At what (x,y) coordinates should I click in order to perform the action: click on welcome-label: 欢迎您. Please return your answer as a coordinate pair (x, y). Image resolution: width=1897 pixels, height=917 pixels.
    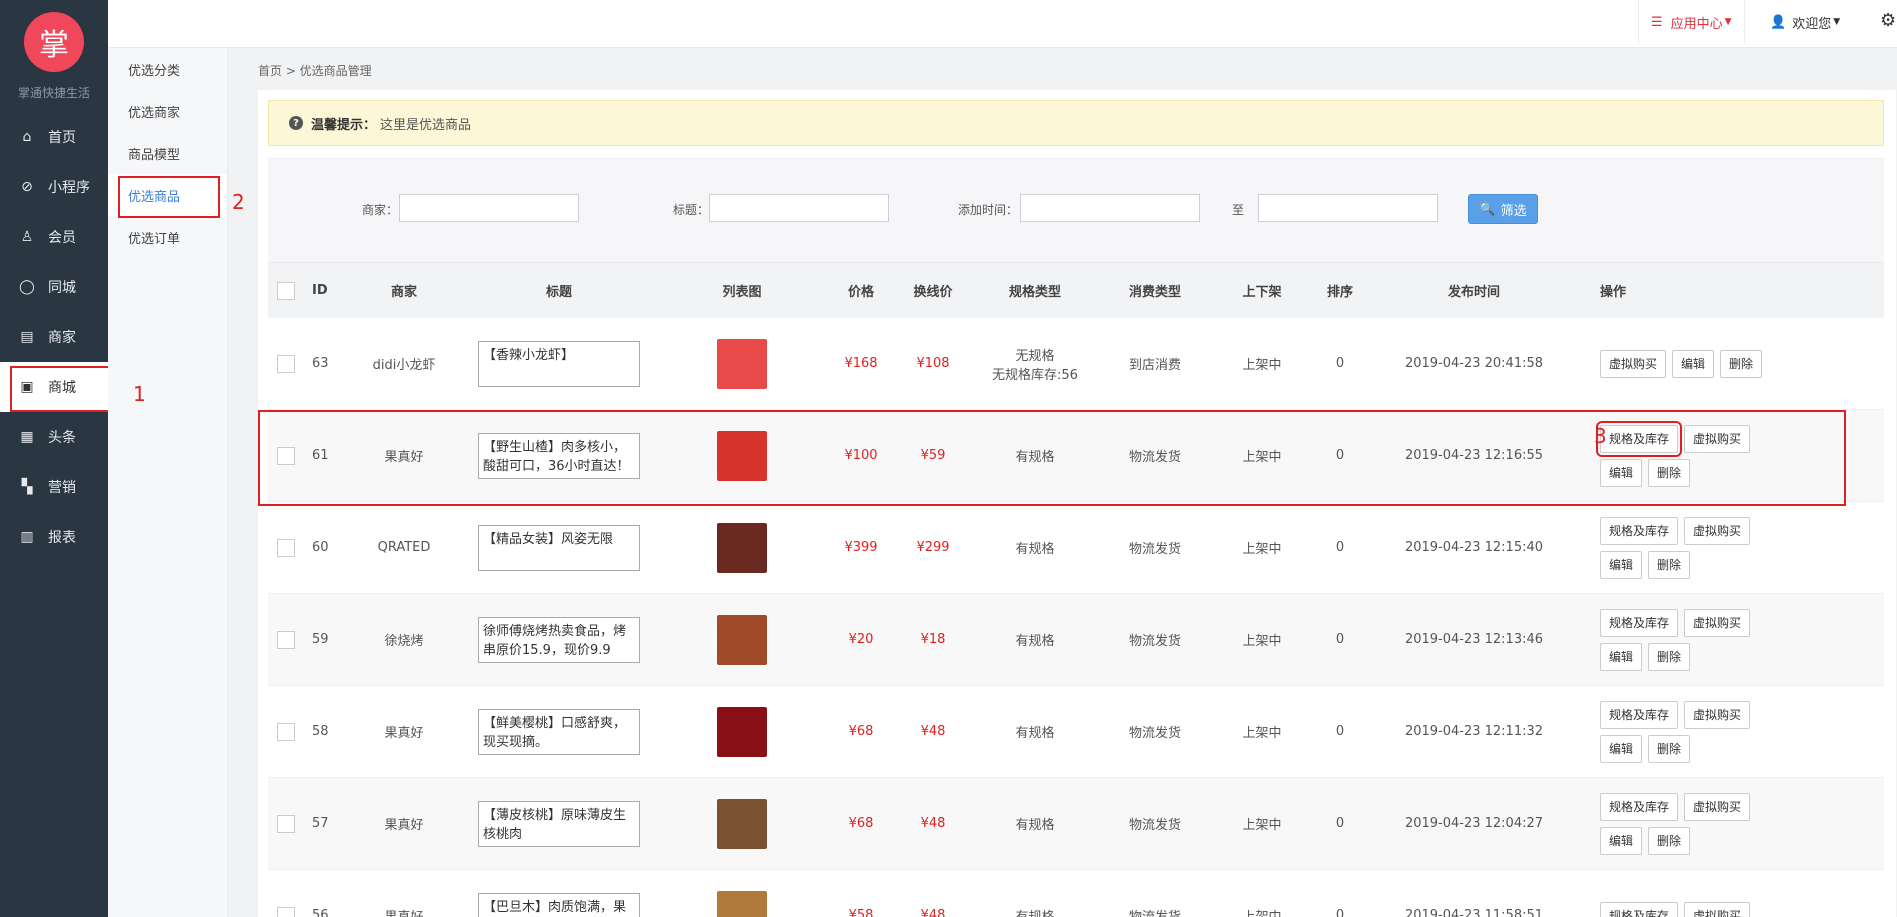
    Looking at the image, I should click on (1812, 24).